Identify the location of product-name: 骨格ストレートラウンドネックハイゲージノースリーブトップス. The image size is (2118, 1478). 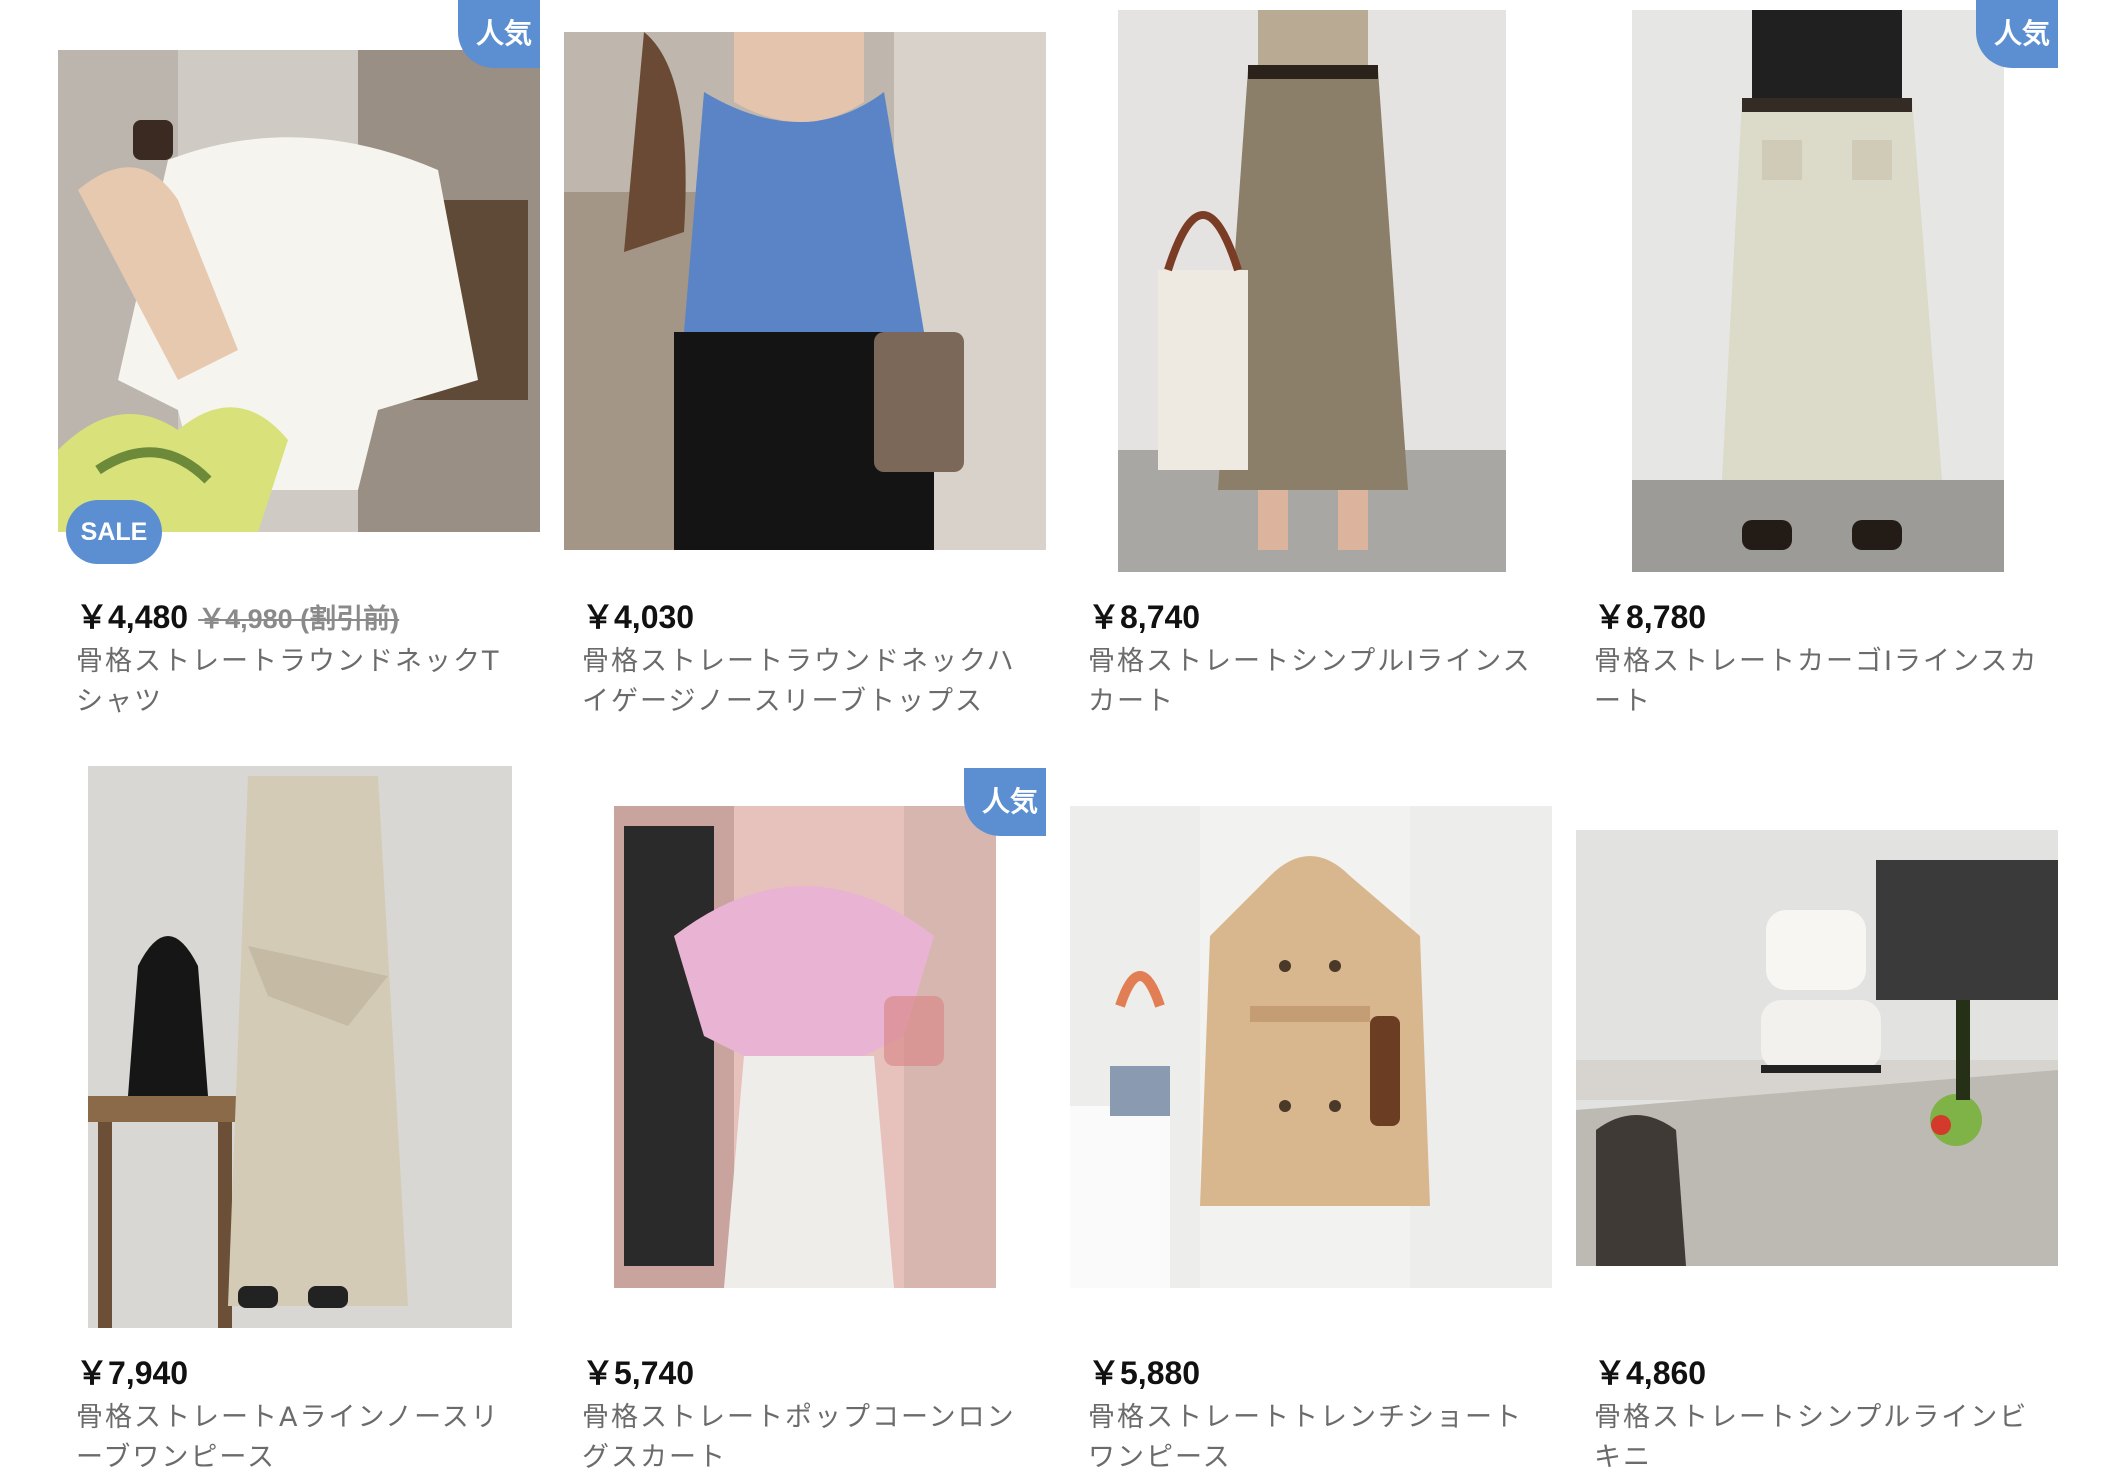
(807, 682).